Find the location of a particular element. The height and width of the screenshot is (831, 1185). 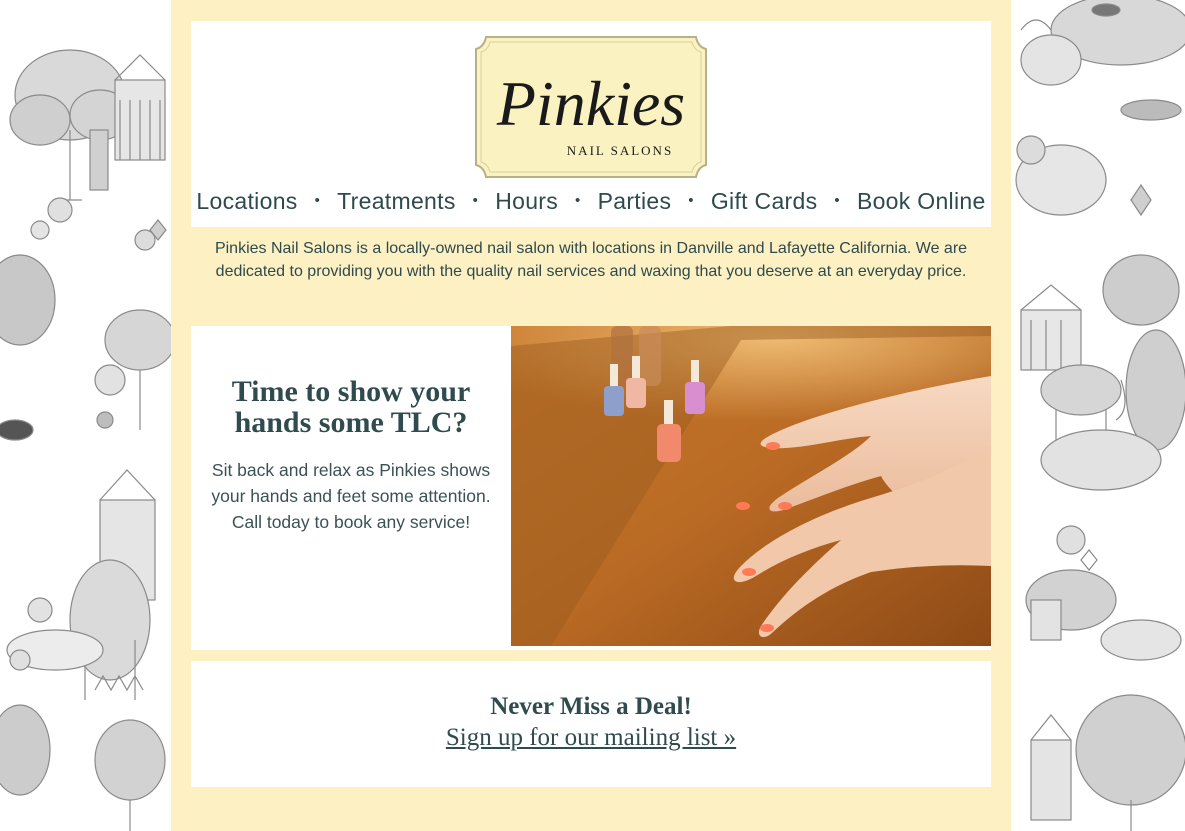

toile-background-right is located at coordinates (1098, 415).